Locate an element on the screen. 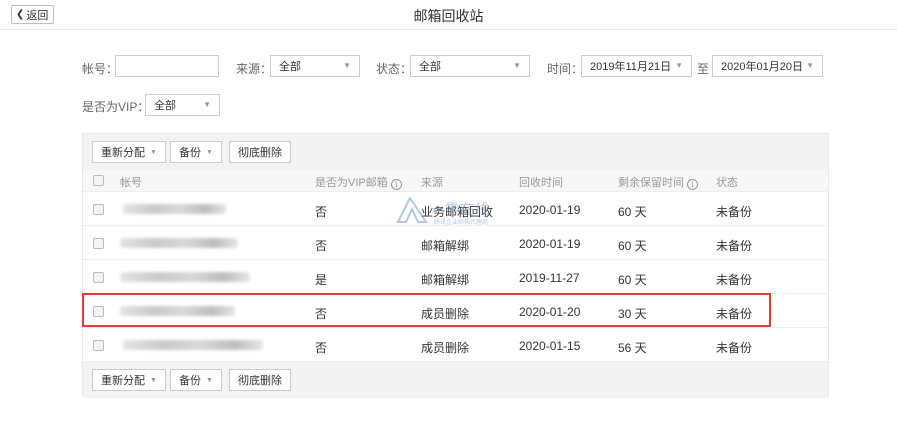 The height and width of the screenshot is (421, 897). table-row: 否 成员删除 2020-01-15 56 天 未备份 is located at coordinates (455, 345).